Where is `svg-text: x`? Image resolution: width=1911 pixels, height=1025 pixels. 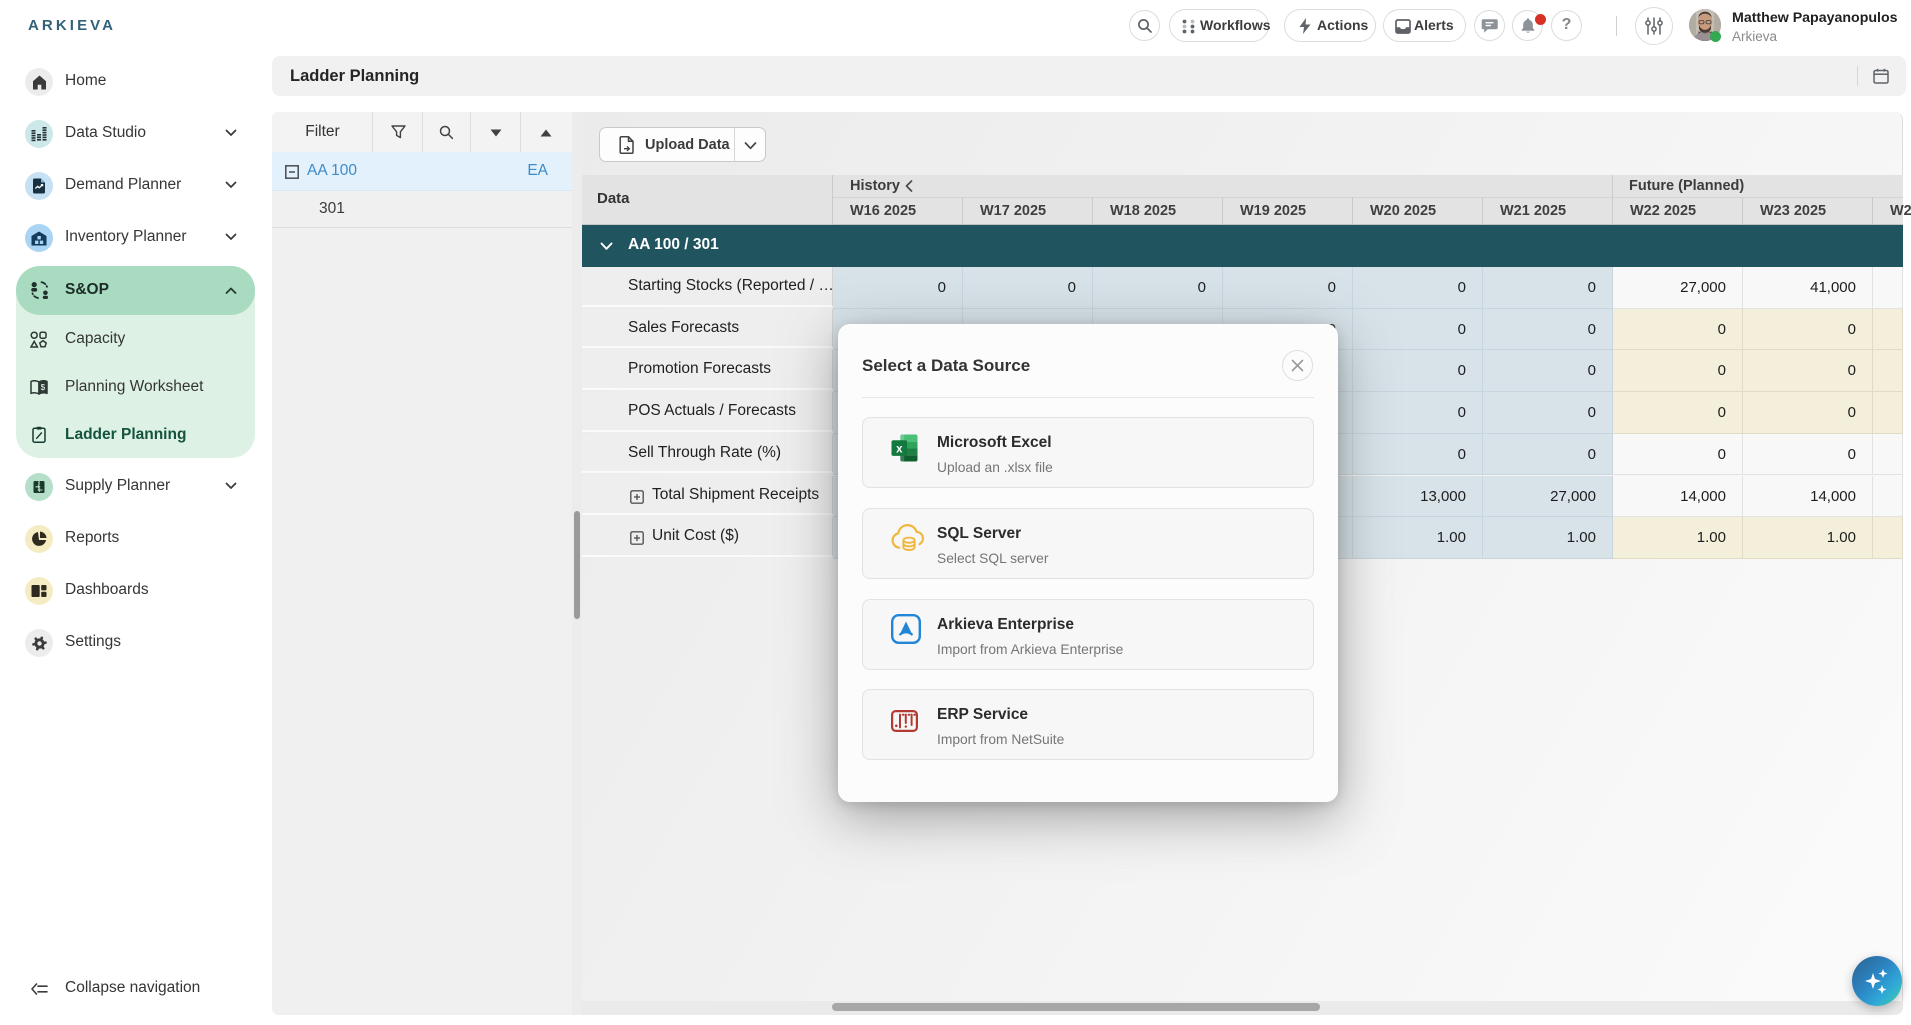
svg-text: x is located at coordinates (899, 450).